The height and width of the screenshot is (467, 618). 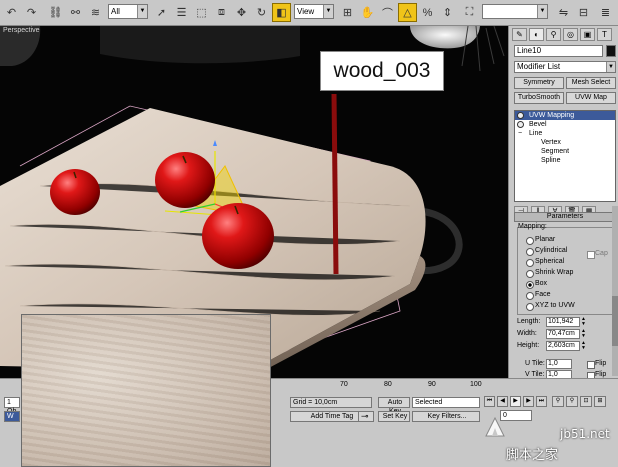 I want to click on mirror-icon: ⇋, so click(x=563, y=12).